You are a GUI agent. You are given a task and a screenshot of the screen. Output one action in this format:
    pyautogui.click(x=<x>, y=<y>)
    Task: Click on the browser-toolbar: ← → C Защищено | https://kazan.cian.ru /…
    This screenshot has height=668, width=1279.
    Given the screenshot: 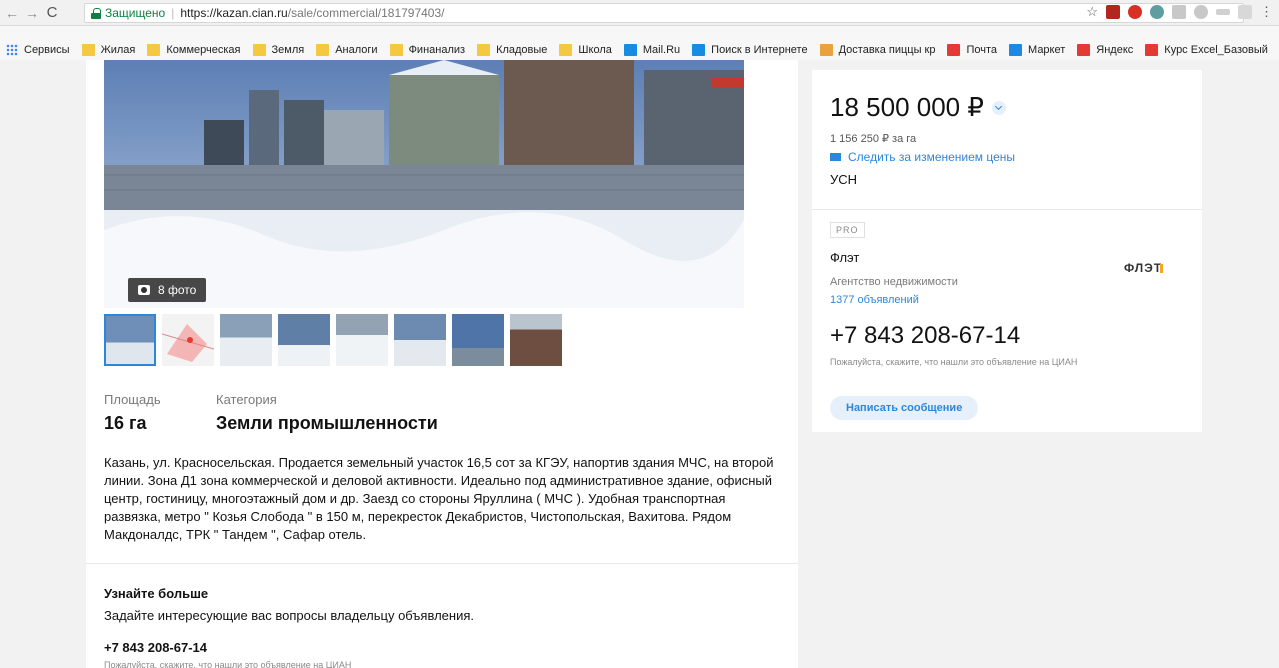 What is the action you would take?
    pyautogui.click(x=639, y=13)
    